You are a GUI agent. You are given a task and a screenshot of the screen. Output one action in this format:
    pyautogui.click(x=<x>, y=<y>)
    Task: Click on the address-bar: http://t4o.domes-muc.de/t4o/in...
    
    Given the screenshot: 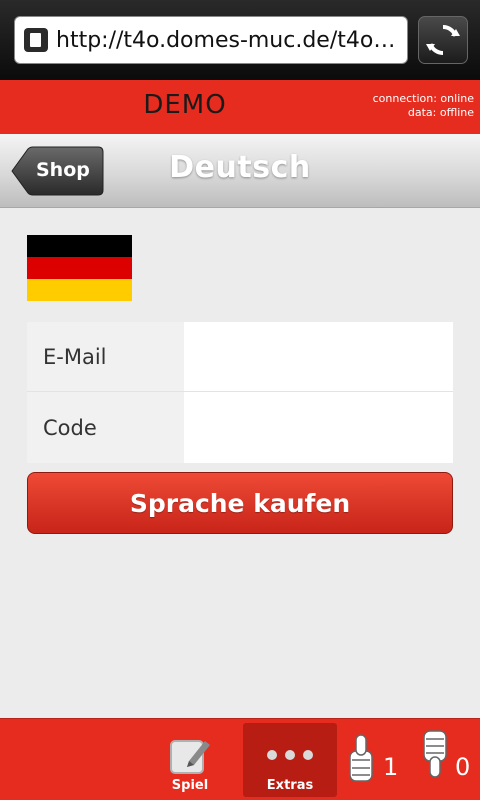 What is the action you would take?
    pyautogui.click(x=211, y=40)
    